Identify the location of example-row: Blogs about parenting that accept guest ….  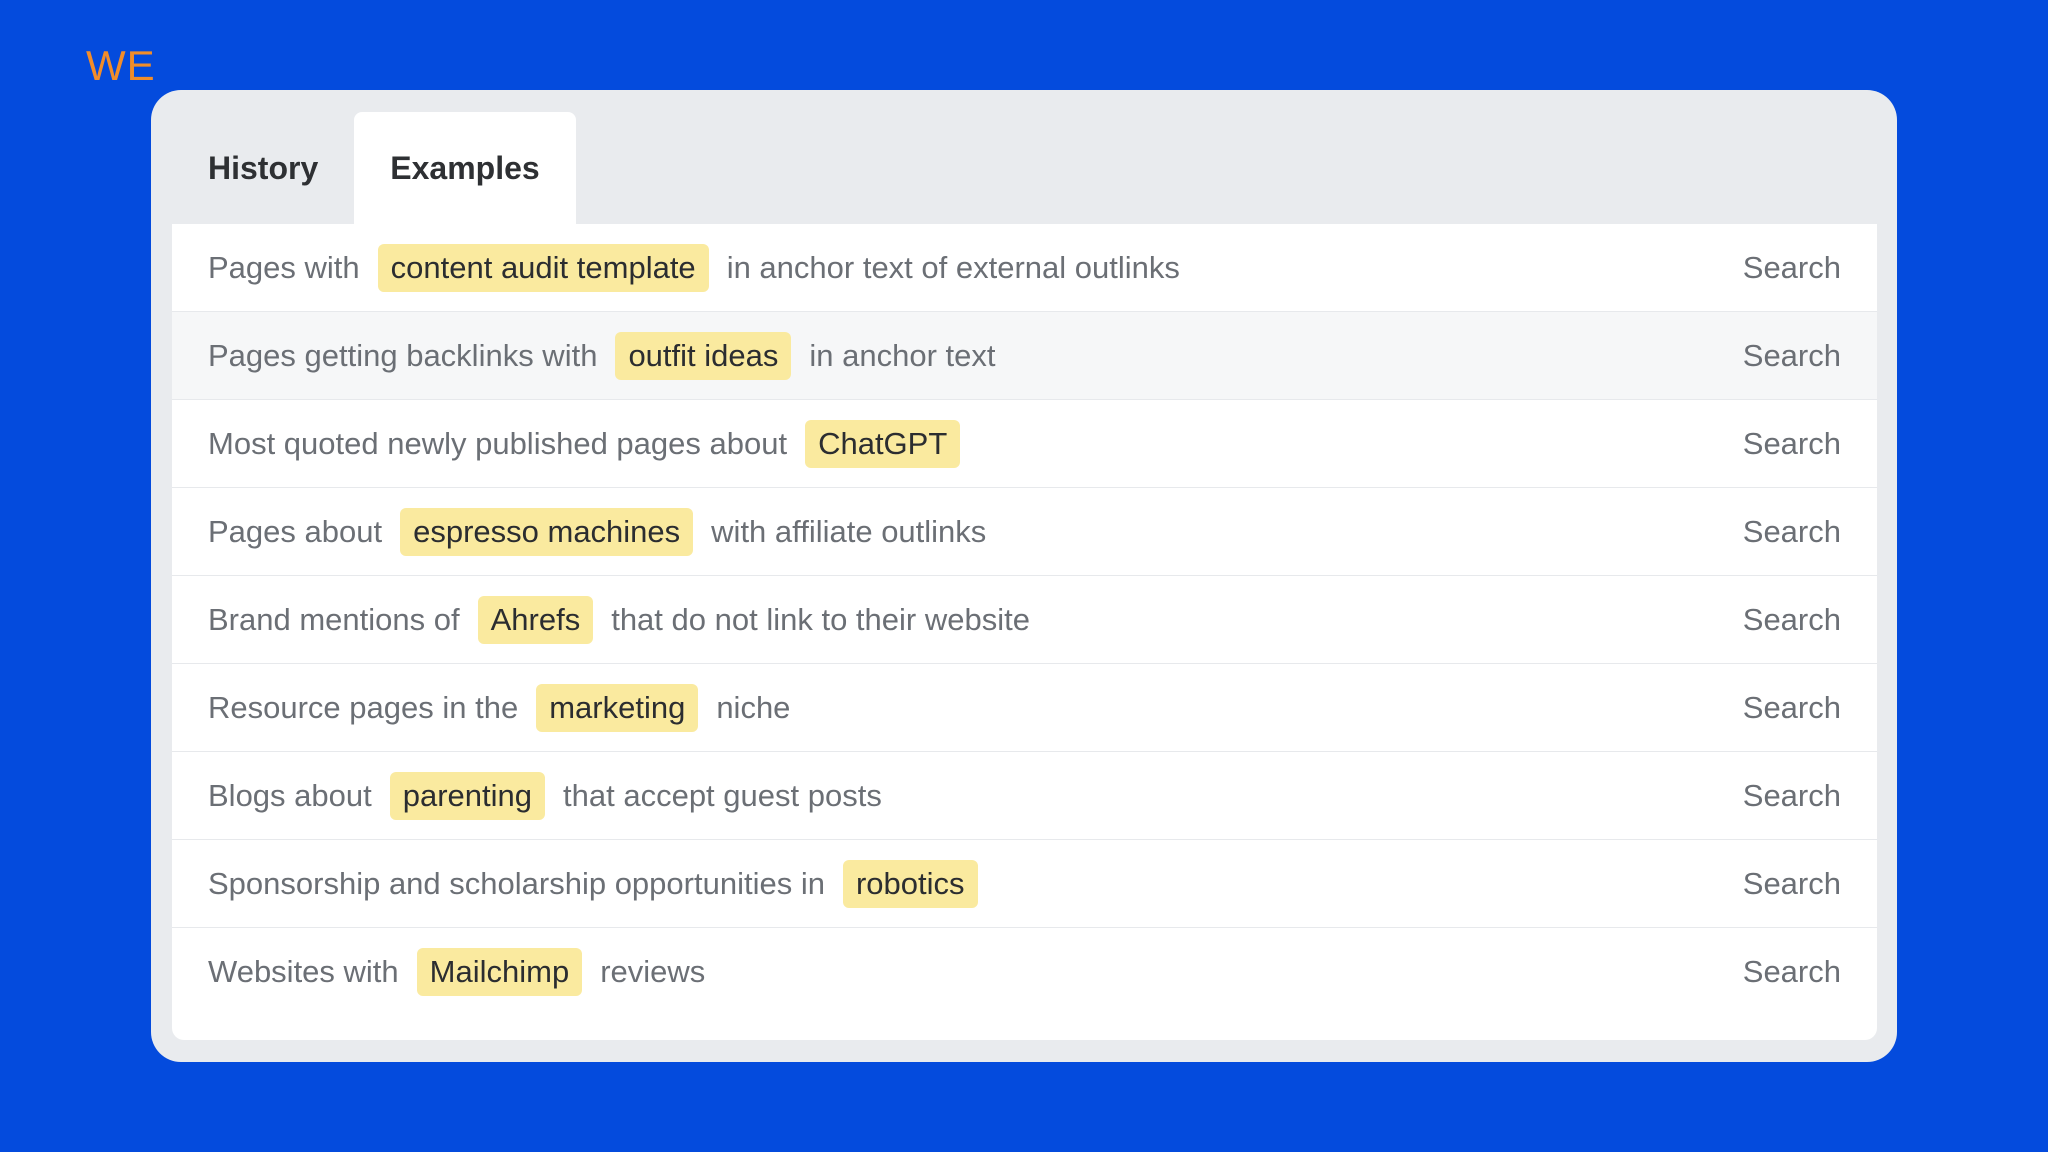
(1024, 796).